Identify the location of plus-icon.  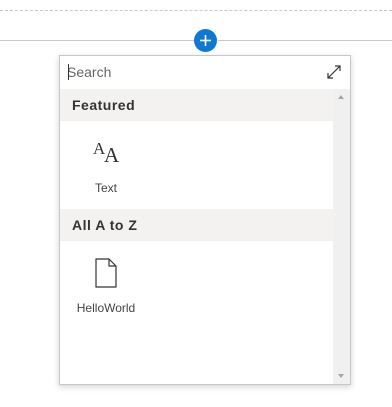
(205, 40).